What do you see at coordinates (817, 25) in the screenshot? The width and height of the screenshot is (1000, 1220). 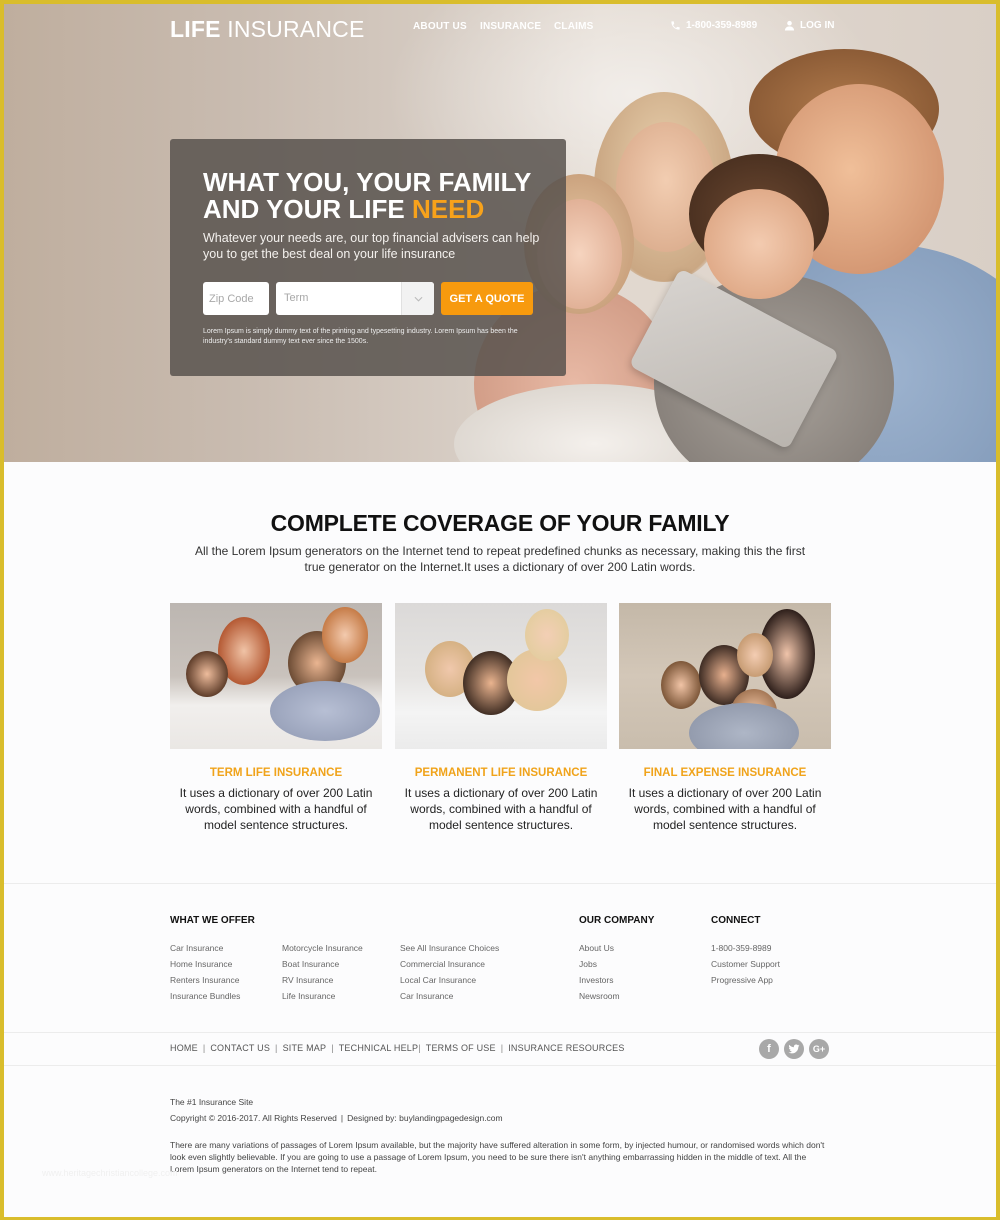 I see `nav-login-label: LOG IN` at bounding box center [817, 25].